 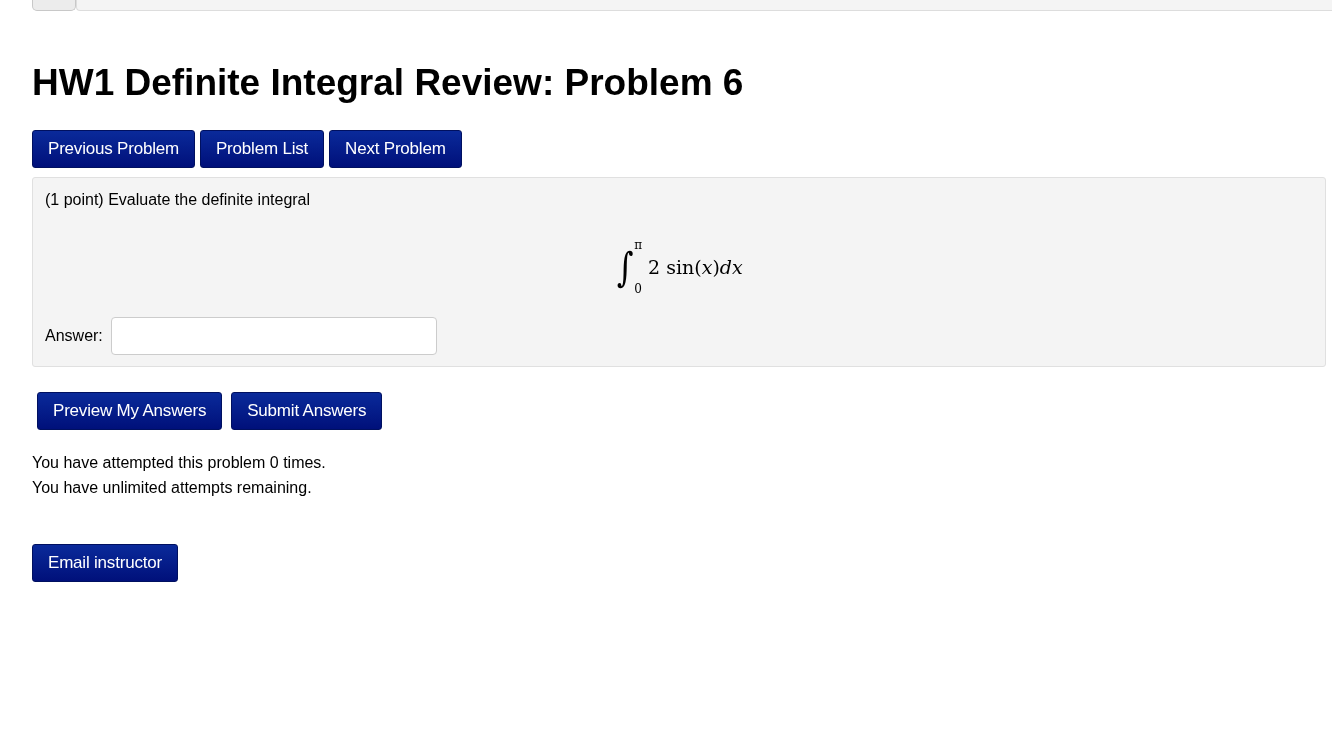 I want to click on tab-button, so click(x=54, y=5).